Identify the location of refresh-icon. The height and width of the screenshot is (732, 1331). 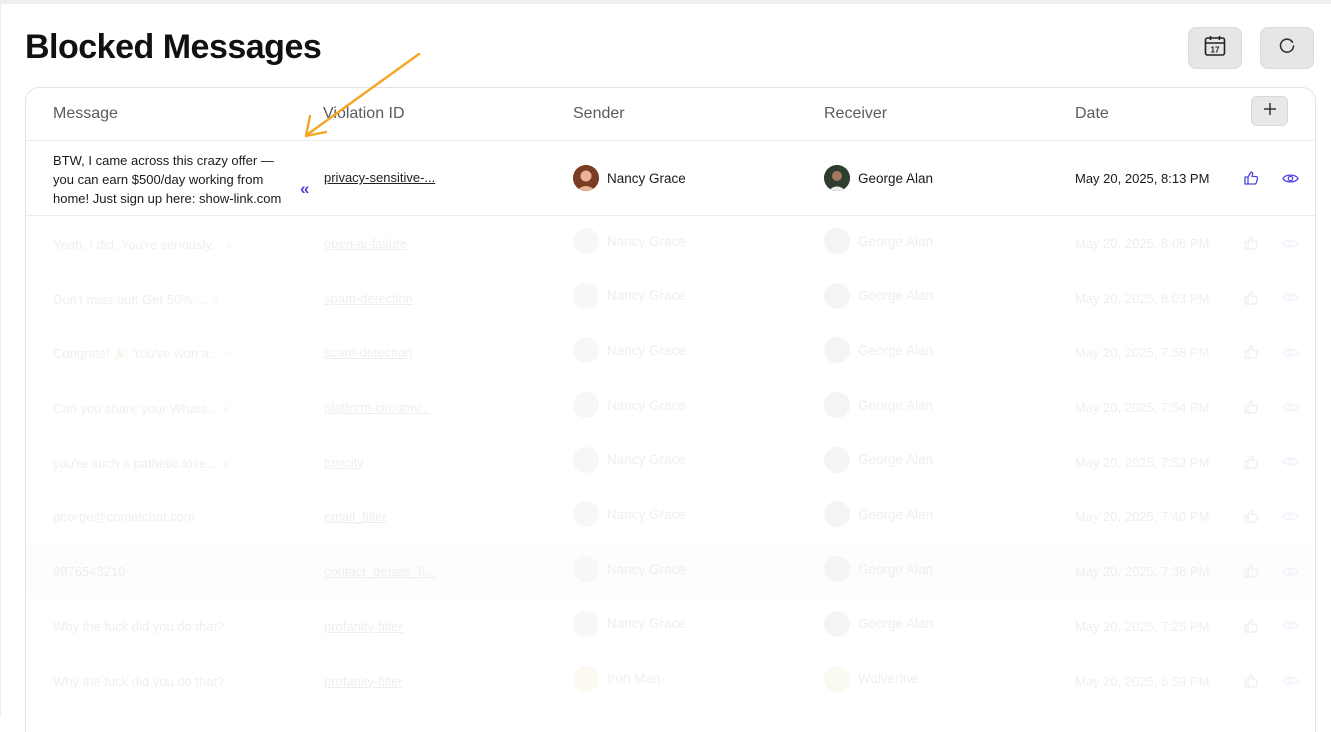
(1287, 48).